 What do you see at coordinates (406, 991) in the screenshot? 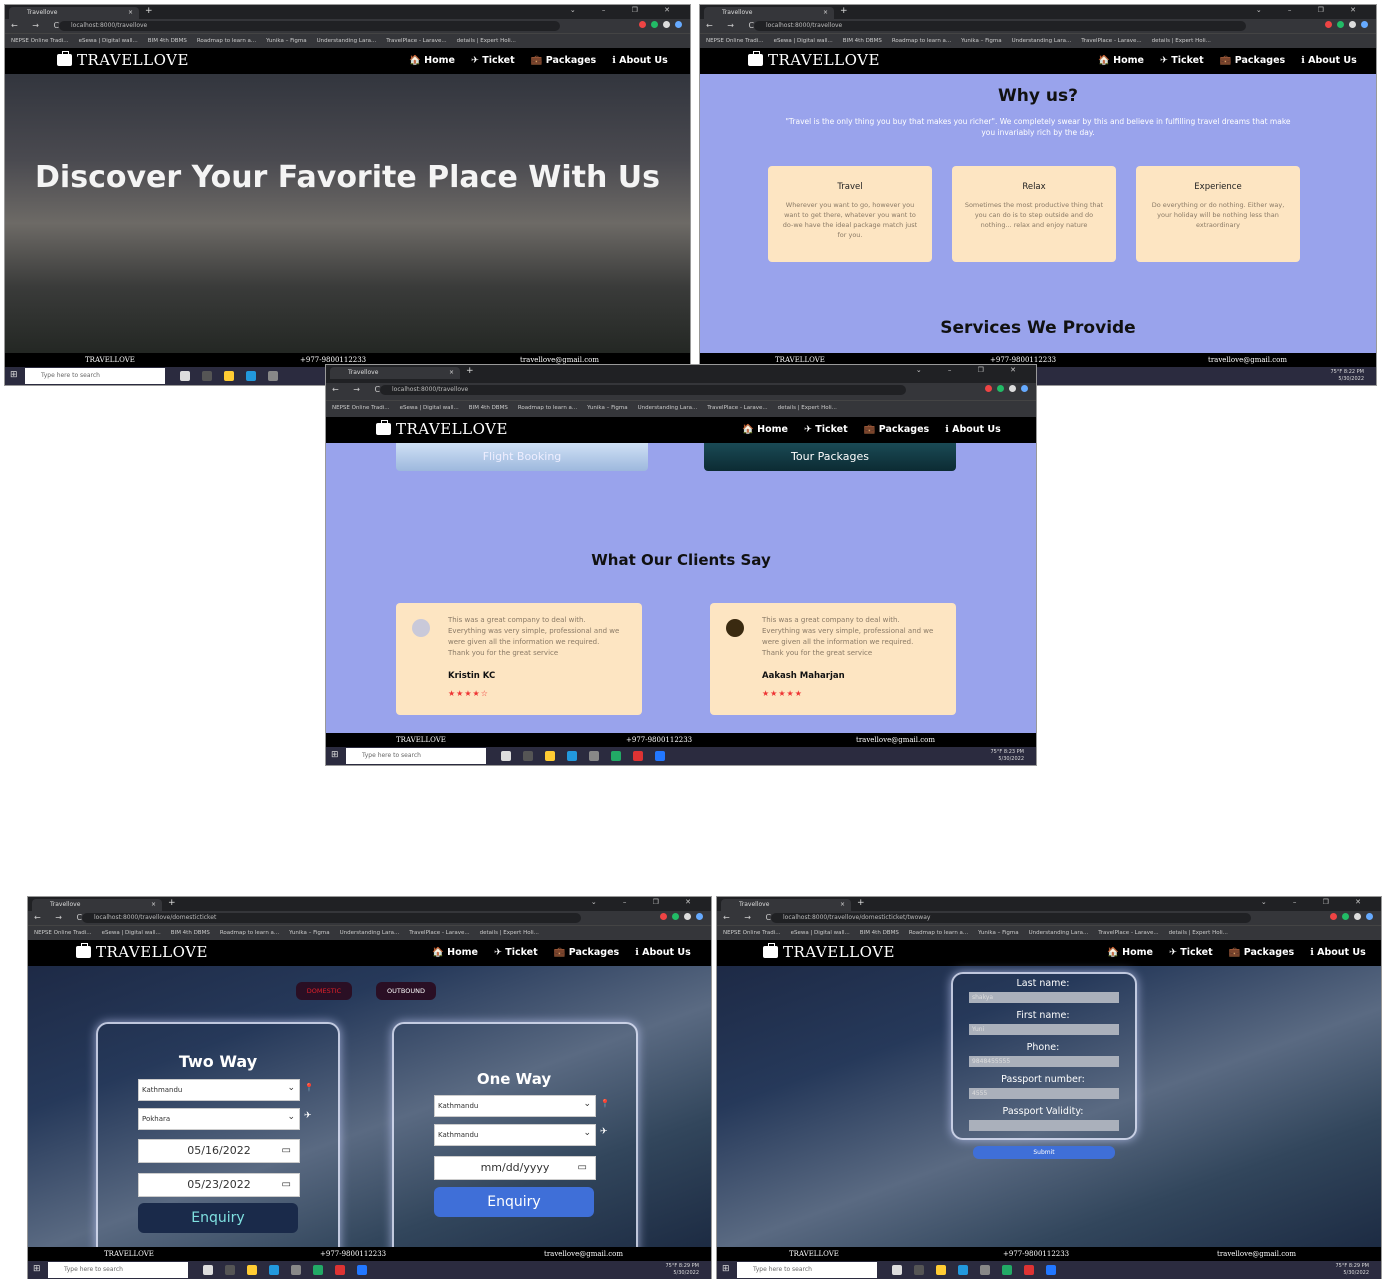
I see `tab-outbound: OUTBOUND` at bounding box center [406, 991].